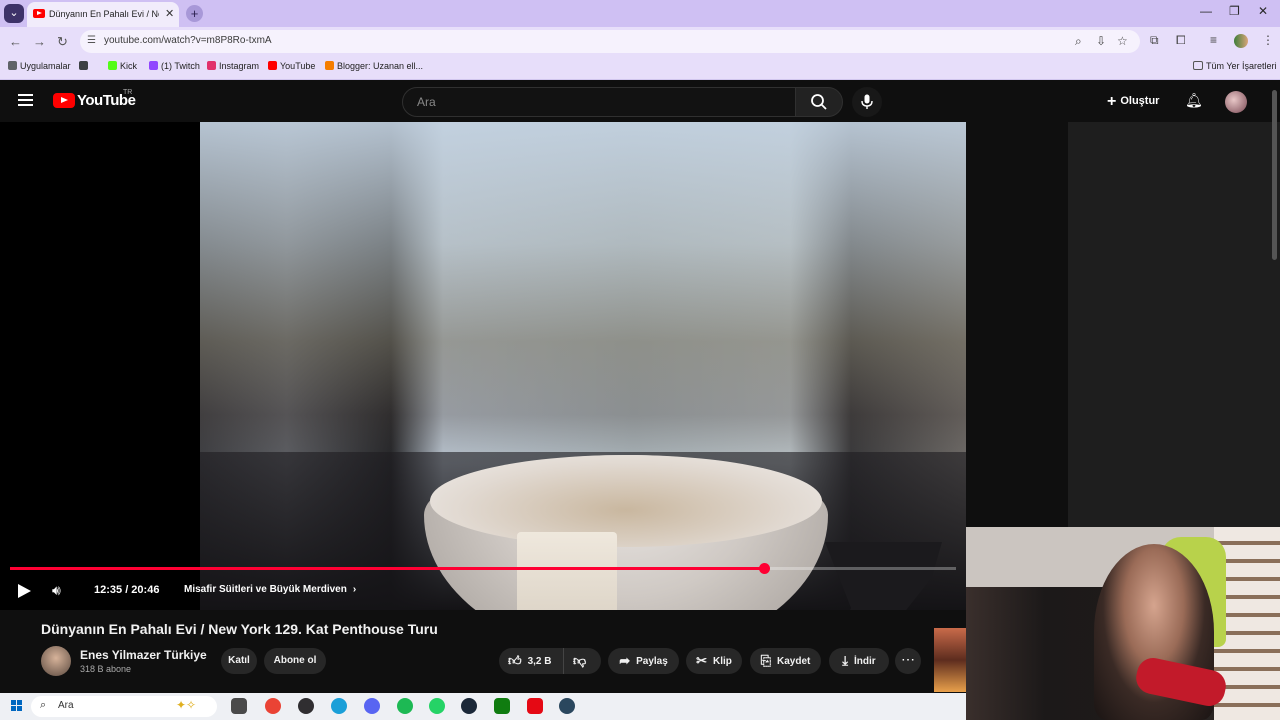  Describe the element at coordinates (106, 669) in the screenshot. I see `subscriber-count: 318 B abone` at that location.